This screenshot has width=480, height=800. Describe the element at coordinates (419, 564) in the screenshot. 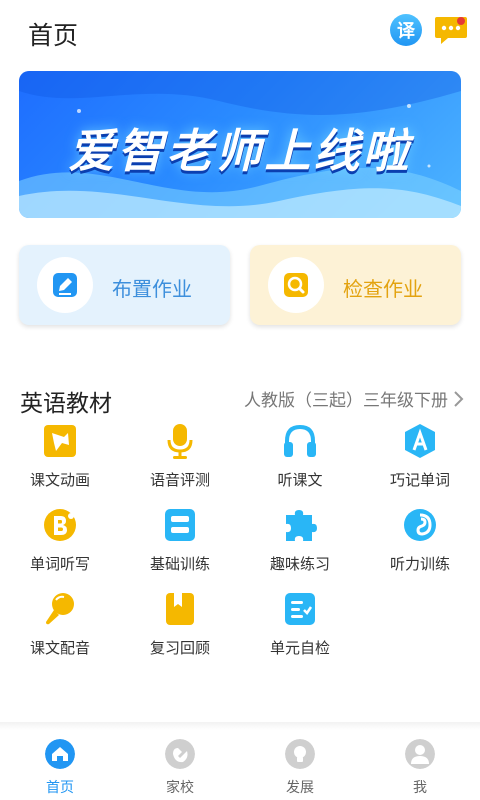

I see `feature-label: 听力训练` at that location.